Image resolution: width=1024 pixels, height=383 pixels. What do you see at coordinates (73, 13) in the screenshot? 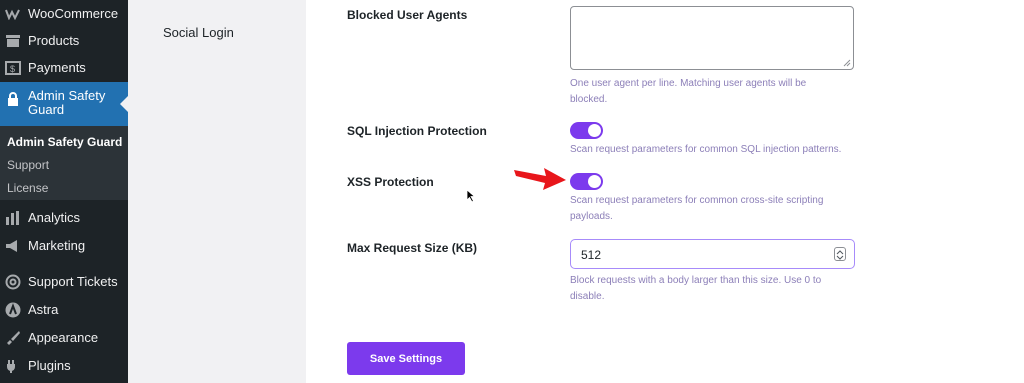
I see `sidebar-item-label: WooCommerce` at bounding box center [73, 13].